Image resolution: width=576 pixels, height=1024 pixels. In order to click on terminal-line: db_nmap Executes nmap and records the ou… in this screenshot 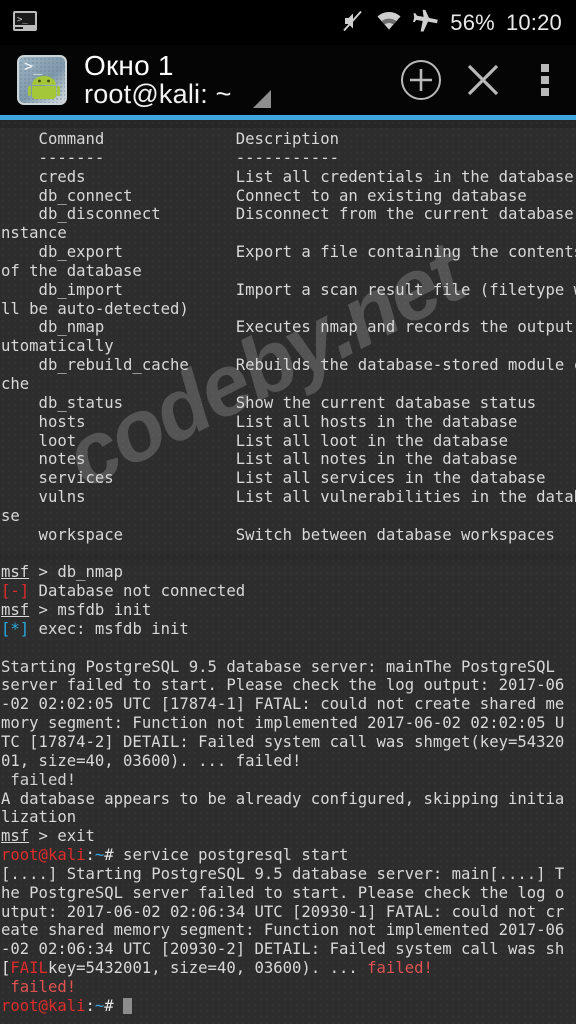, I will do `click(288, 327)`.